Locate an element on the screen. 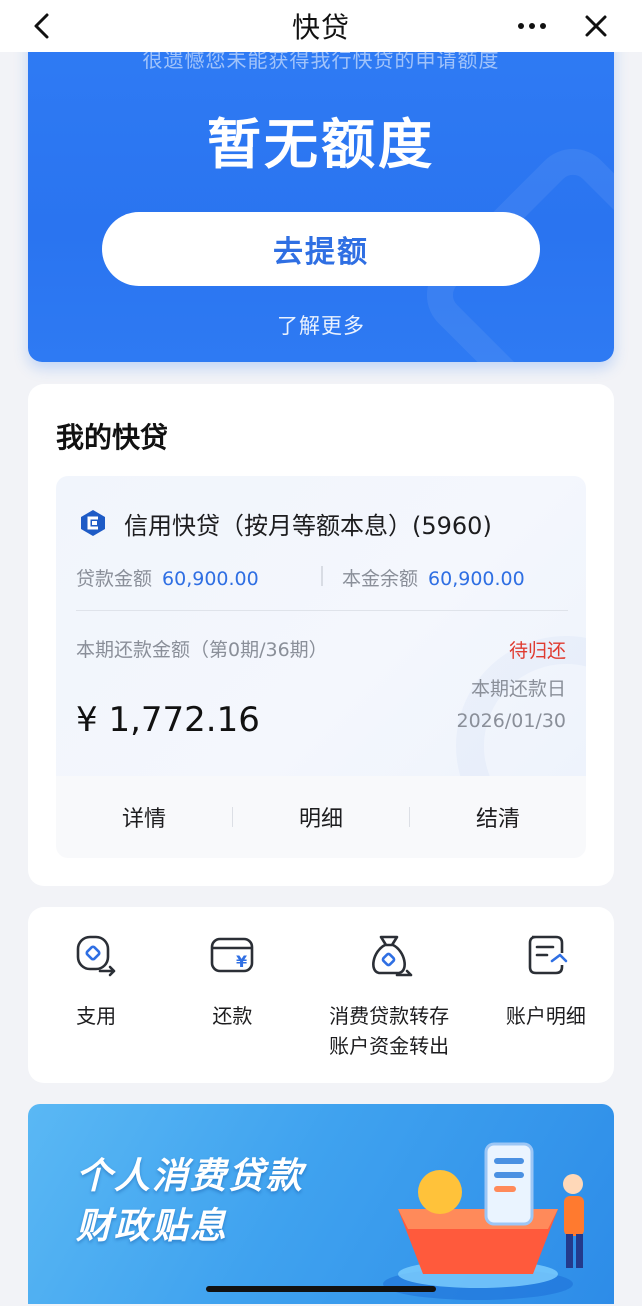 The image size is (642, 1306). services-grid: 支用 ¥ 还款 消费贷款转存 账户资金转出 账户明细 is located at coordinates (321, 995).